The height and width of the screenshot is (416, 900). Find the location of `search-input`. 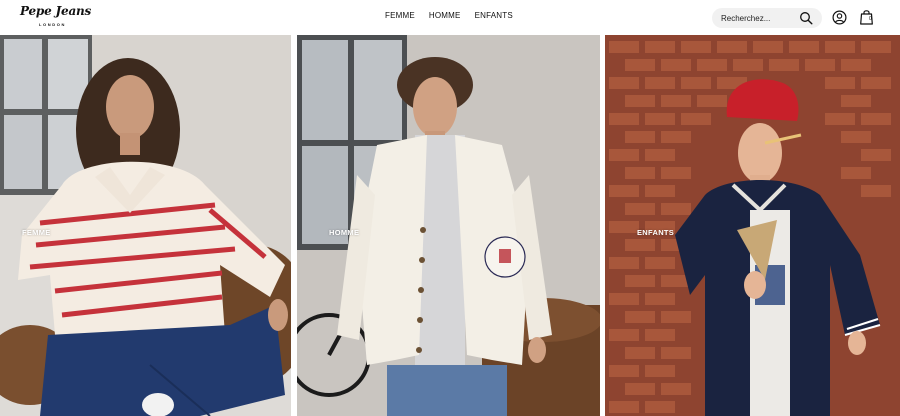

search-input is located at coordinates (758, 18).